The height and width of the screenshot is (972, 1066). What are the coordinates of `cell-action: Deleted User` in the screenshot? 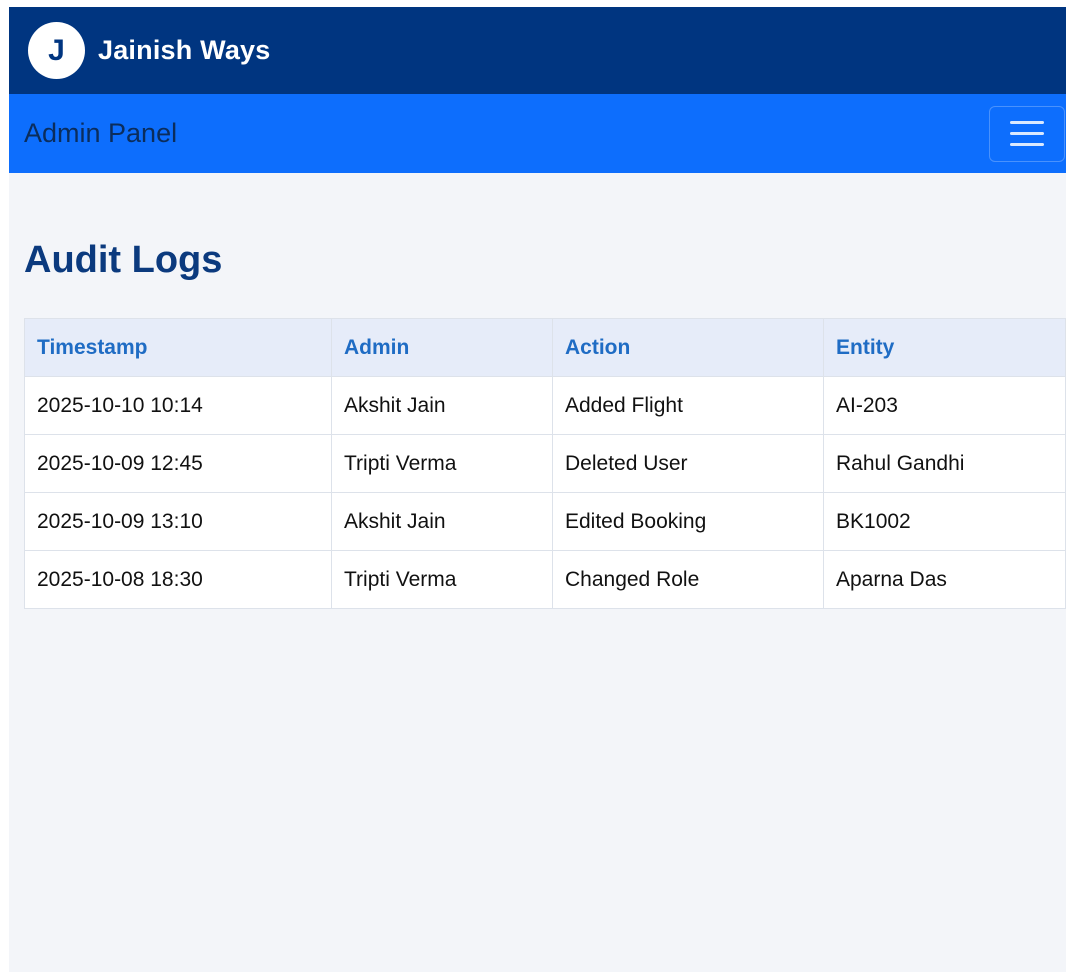 It's located at (688, 463).